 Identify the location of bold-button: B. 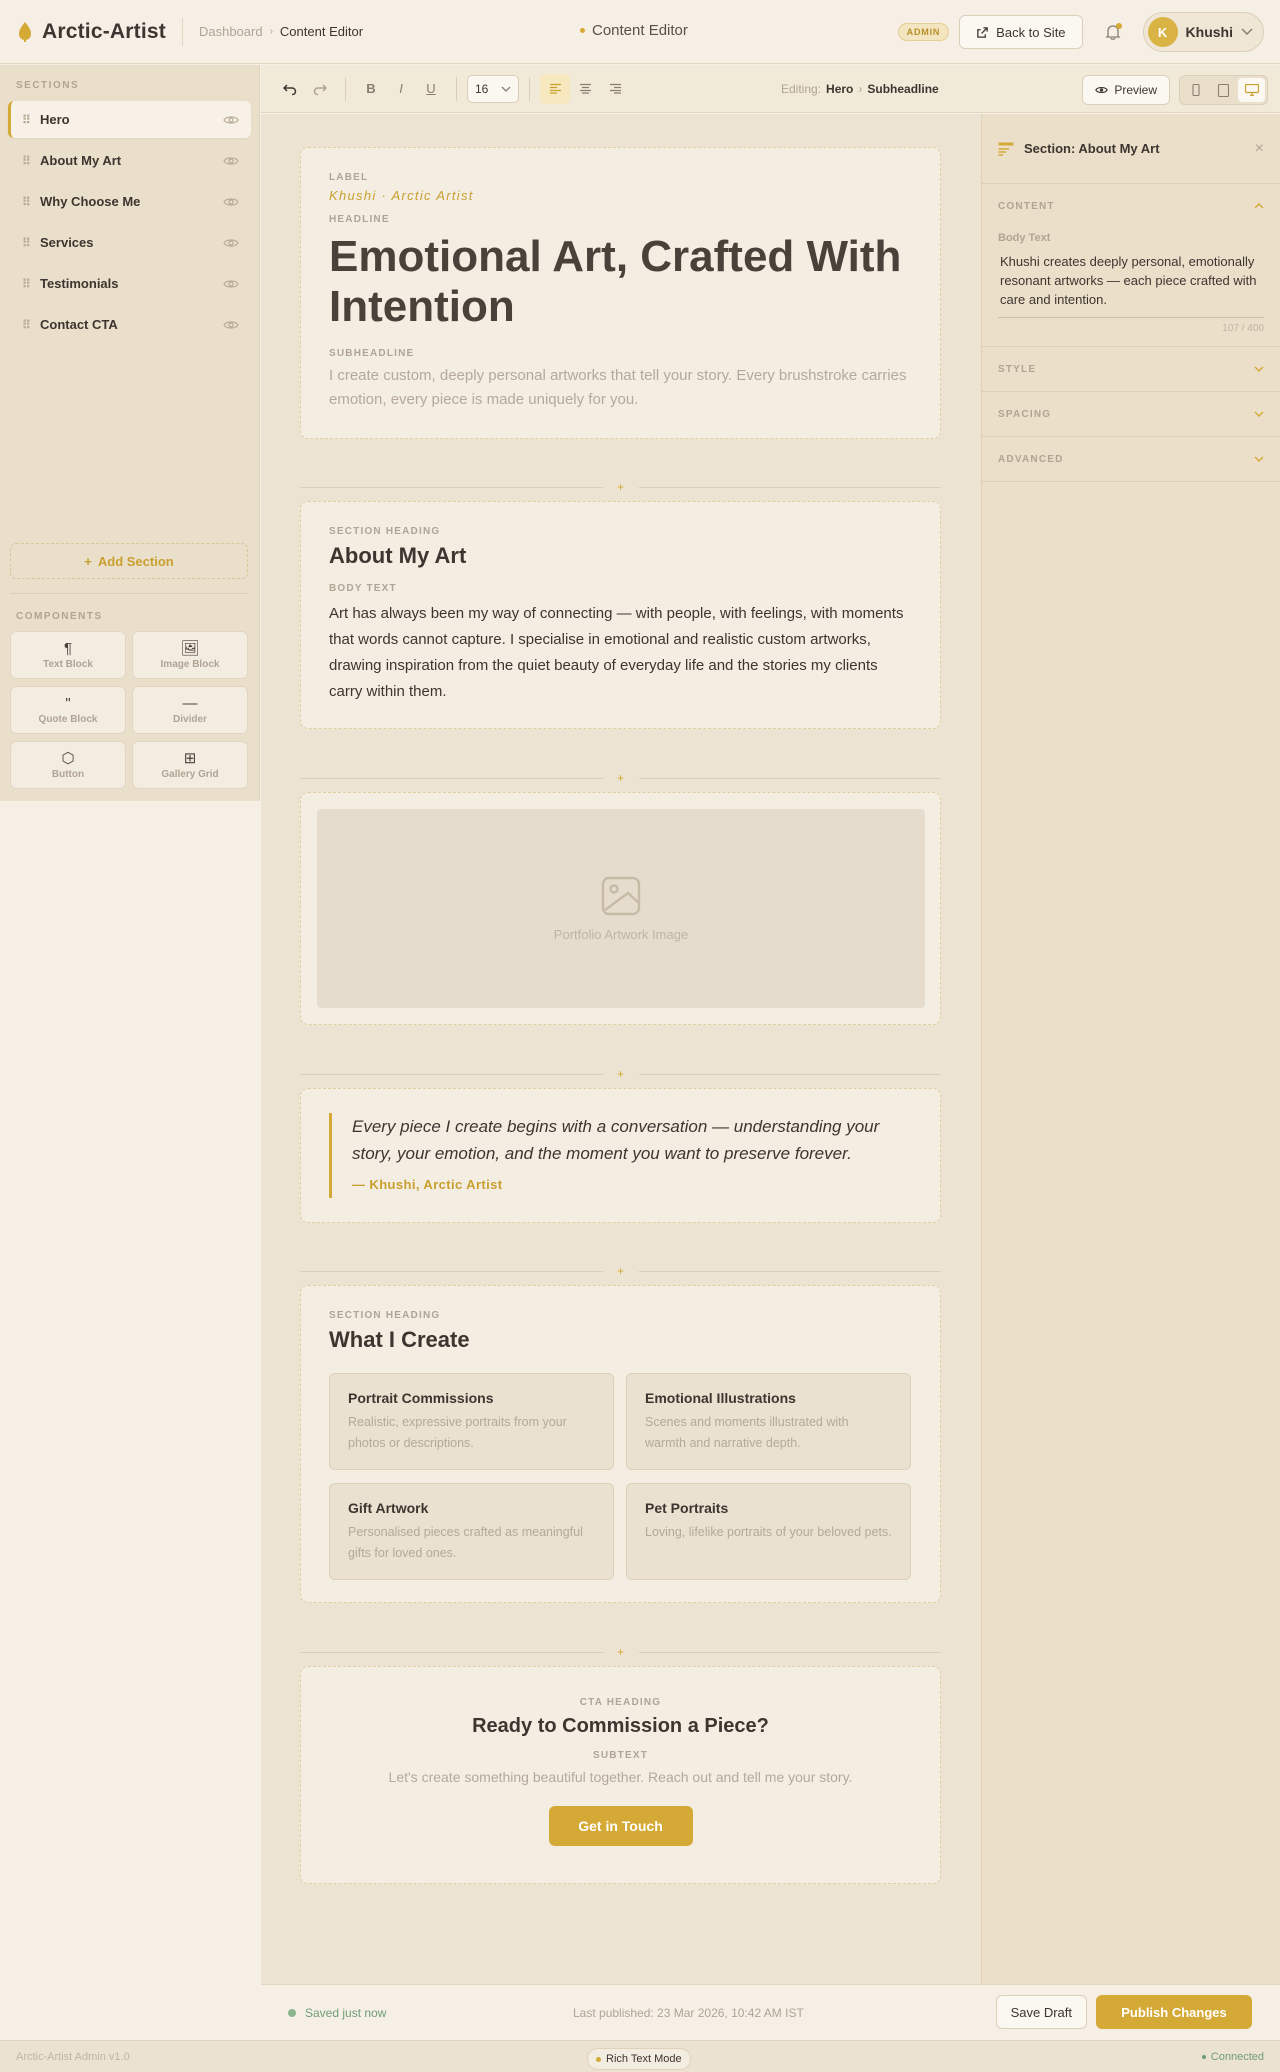
(371, 89).